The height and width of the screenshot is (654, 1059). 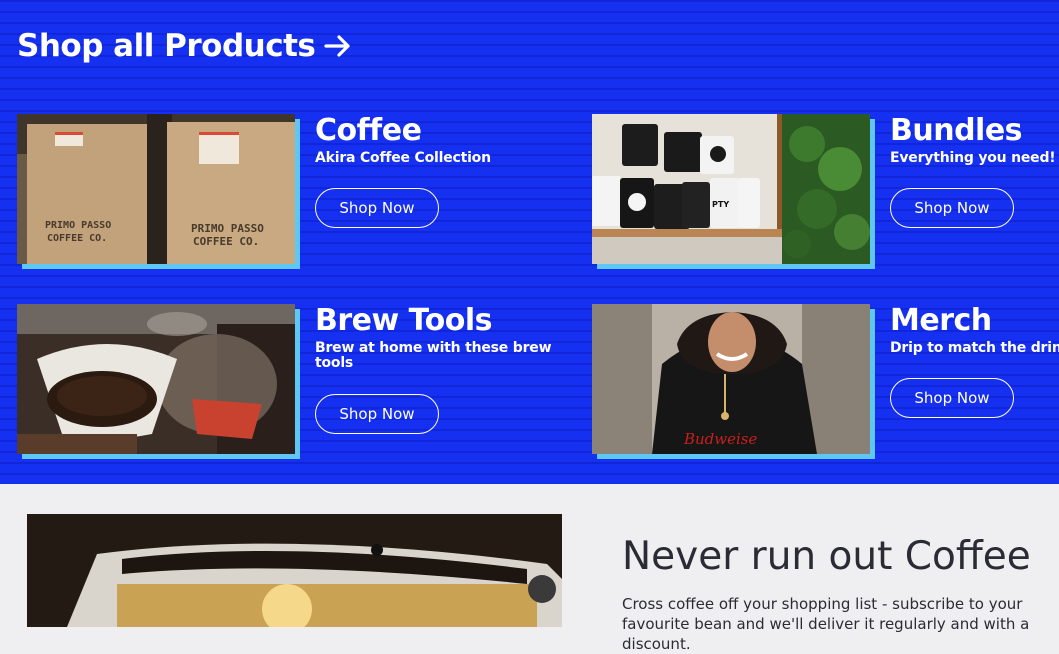 What do you see at coordinates (166, 46) in the screenshot?
I see `hero-title: Shop all Products` at bounding box center [166, 46].